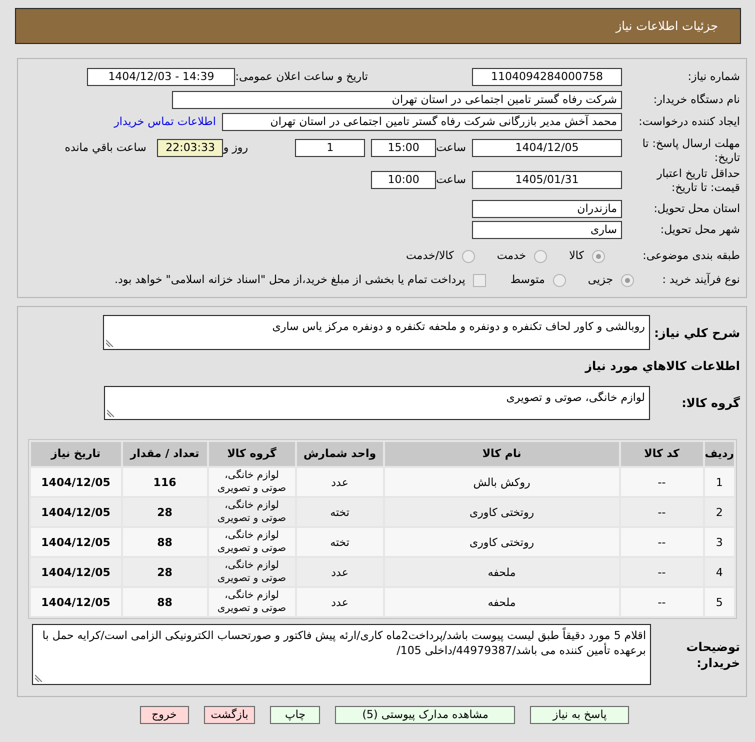 The width and height of the screenshot is (755, 742). What do you see at coordinates (164, 482) in the screenshot?
I see `table-cell: 116` at bounding box center [164, 482].